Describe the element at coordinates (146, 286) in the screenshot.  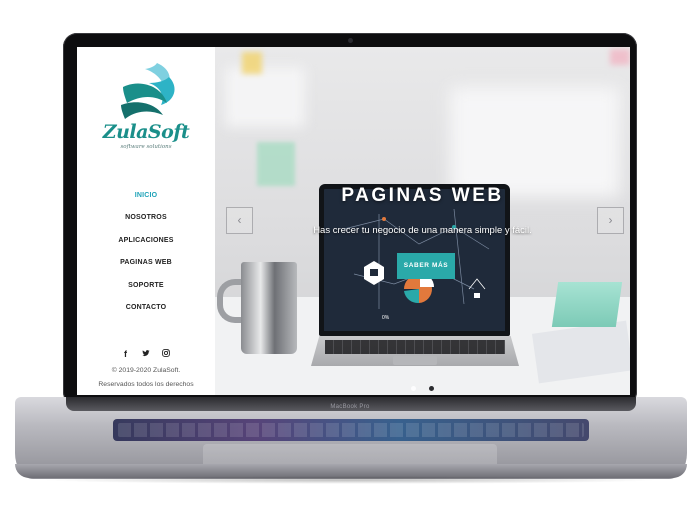
I see `nav-item-soporte: SOPORTE` at that location.